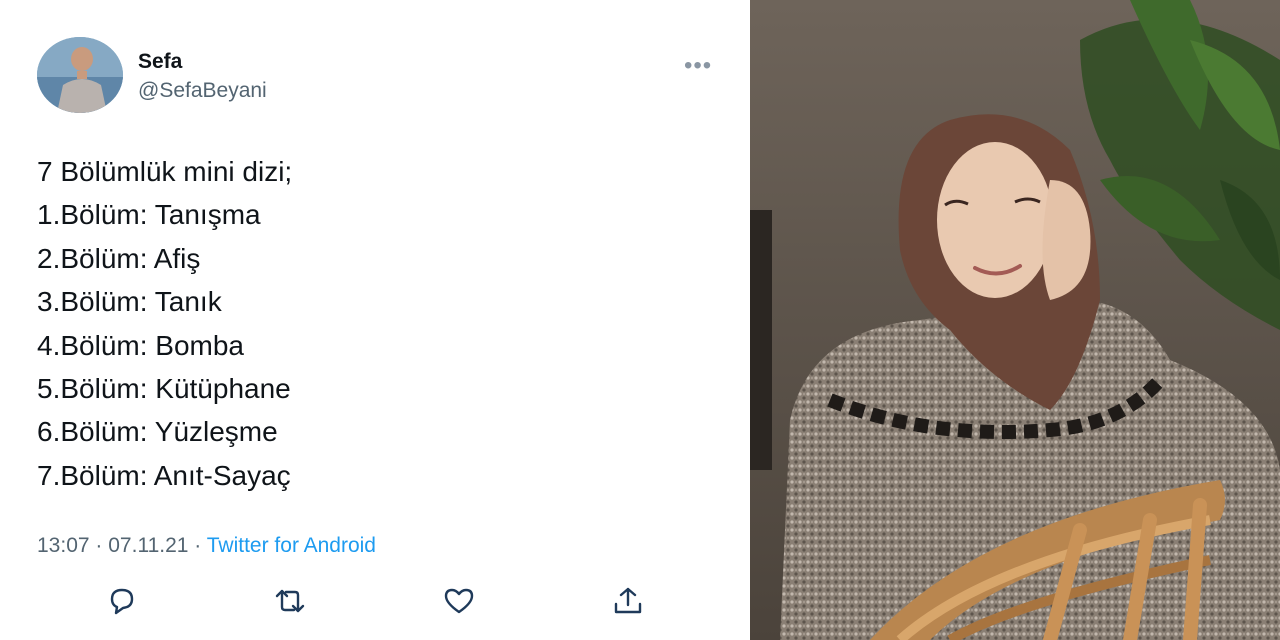 The height and width of the screenshot is (640, 1280). I want to click on tweet-line: 2.Bölüm: Afiş, so click(119, 258).